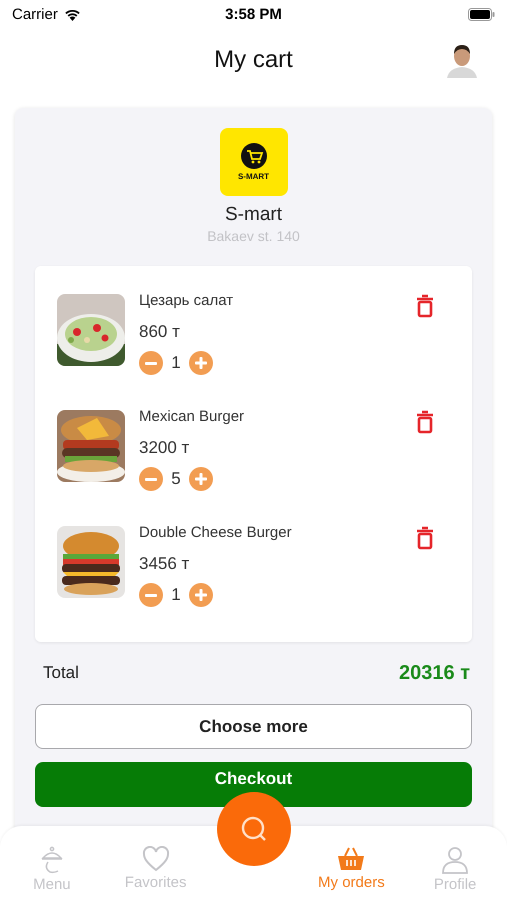  I want to click on avatar-icon, so click(462, 60).